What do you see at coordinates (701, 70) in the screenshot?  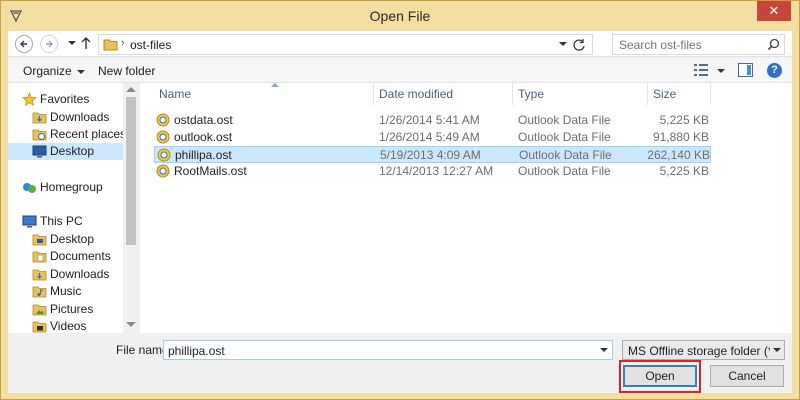 I see `view-options-icon` at bounding box center [701, 70].